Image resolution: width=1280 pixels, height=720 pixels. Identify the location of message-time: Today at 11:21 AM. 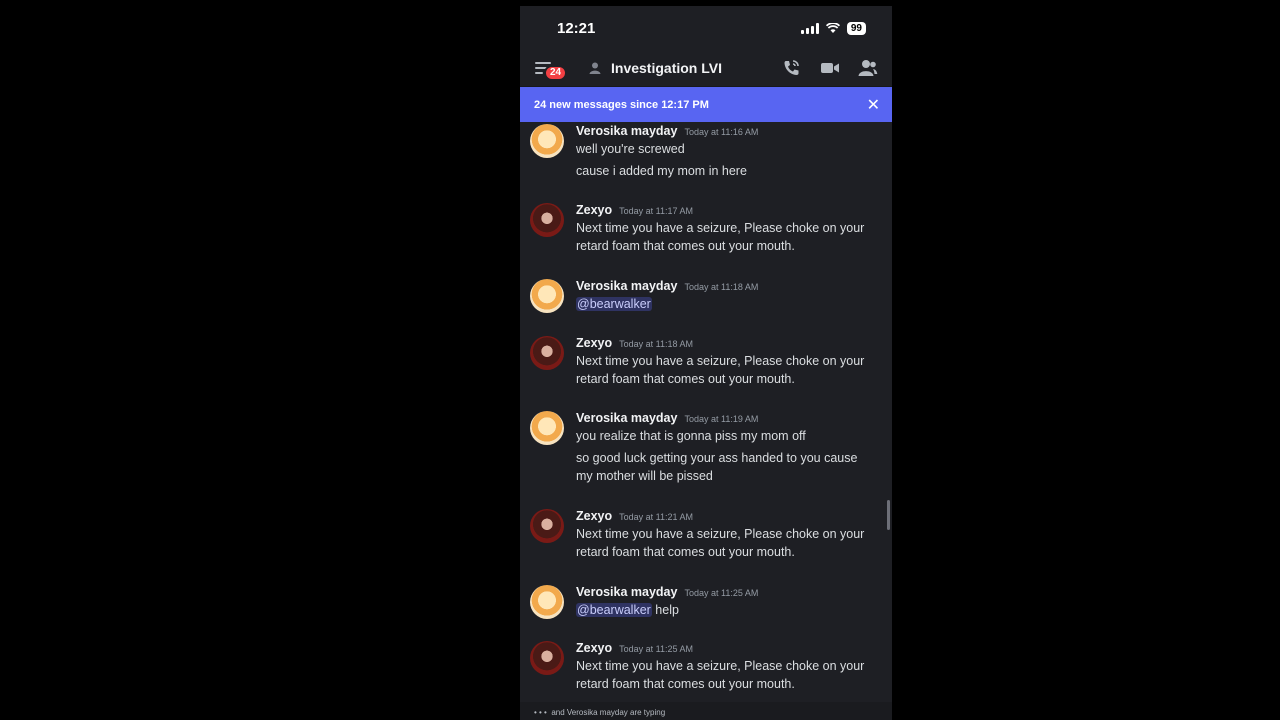
(656, 517).